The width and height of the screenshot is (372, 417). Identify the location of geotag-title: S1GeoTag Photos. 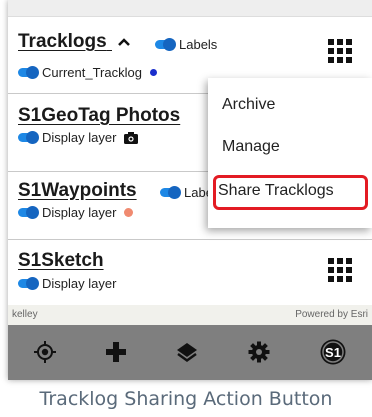
(99, 116).